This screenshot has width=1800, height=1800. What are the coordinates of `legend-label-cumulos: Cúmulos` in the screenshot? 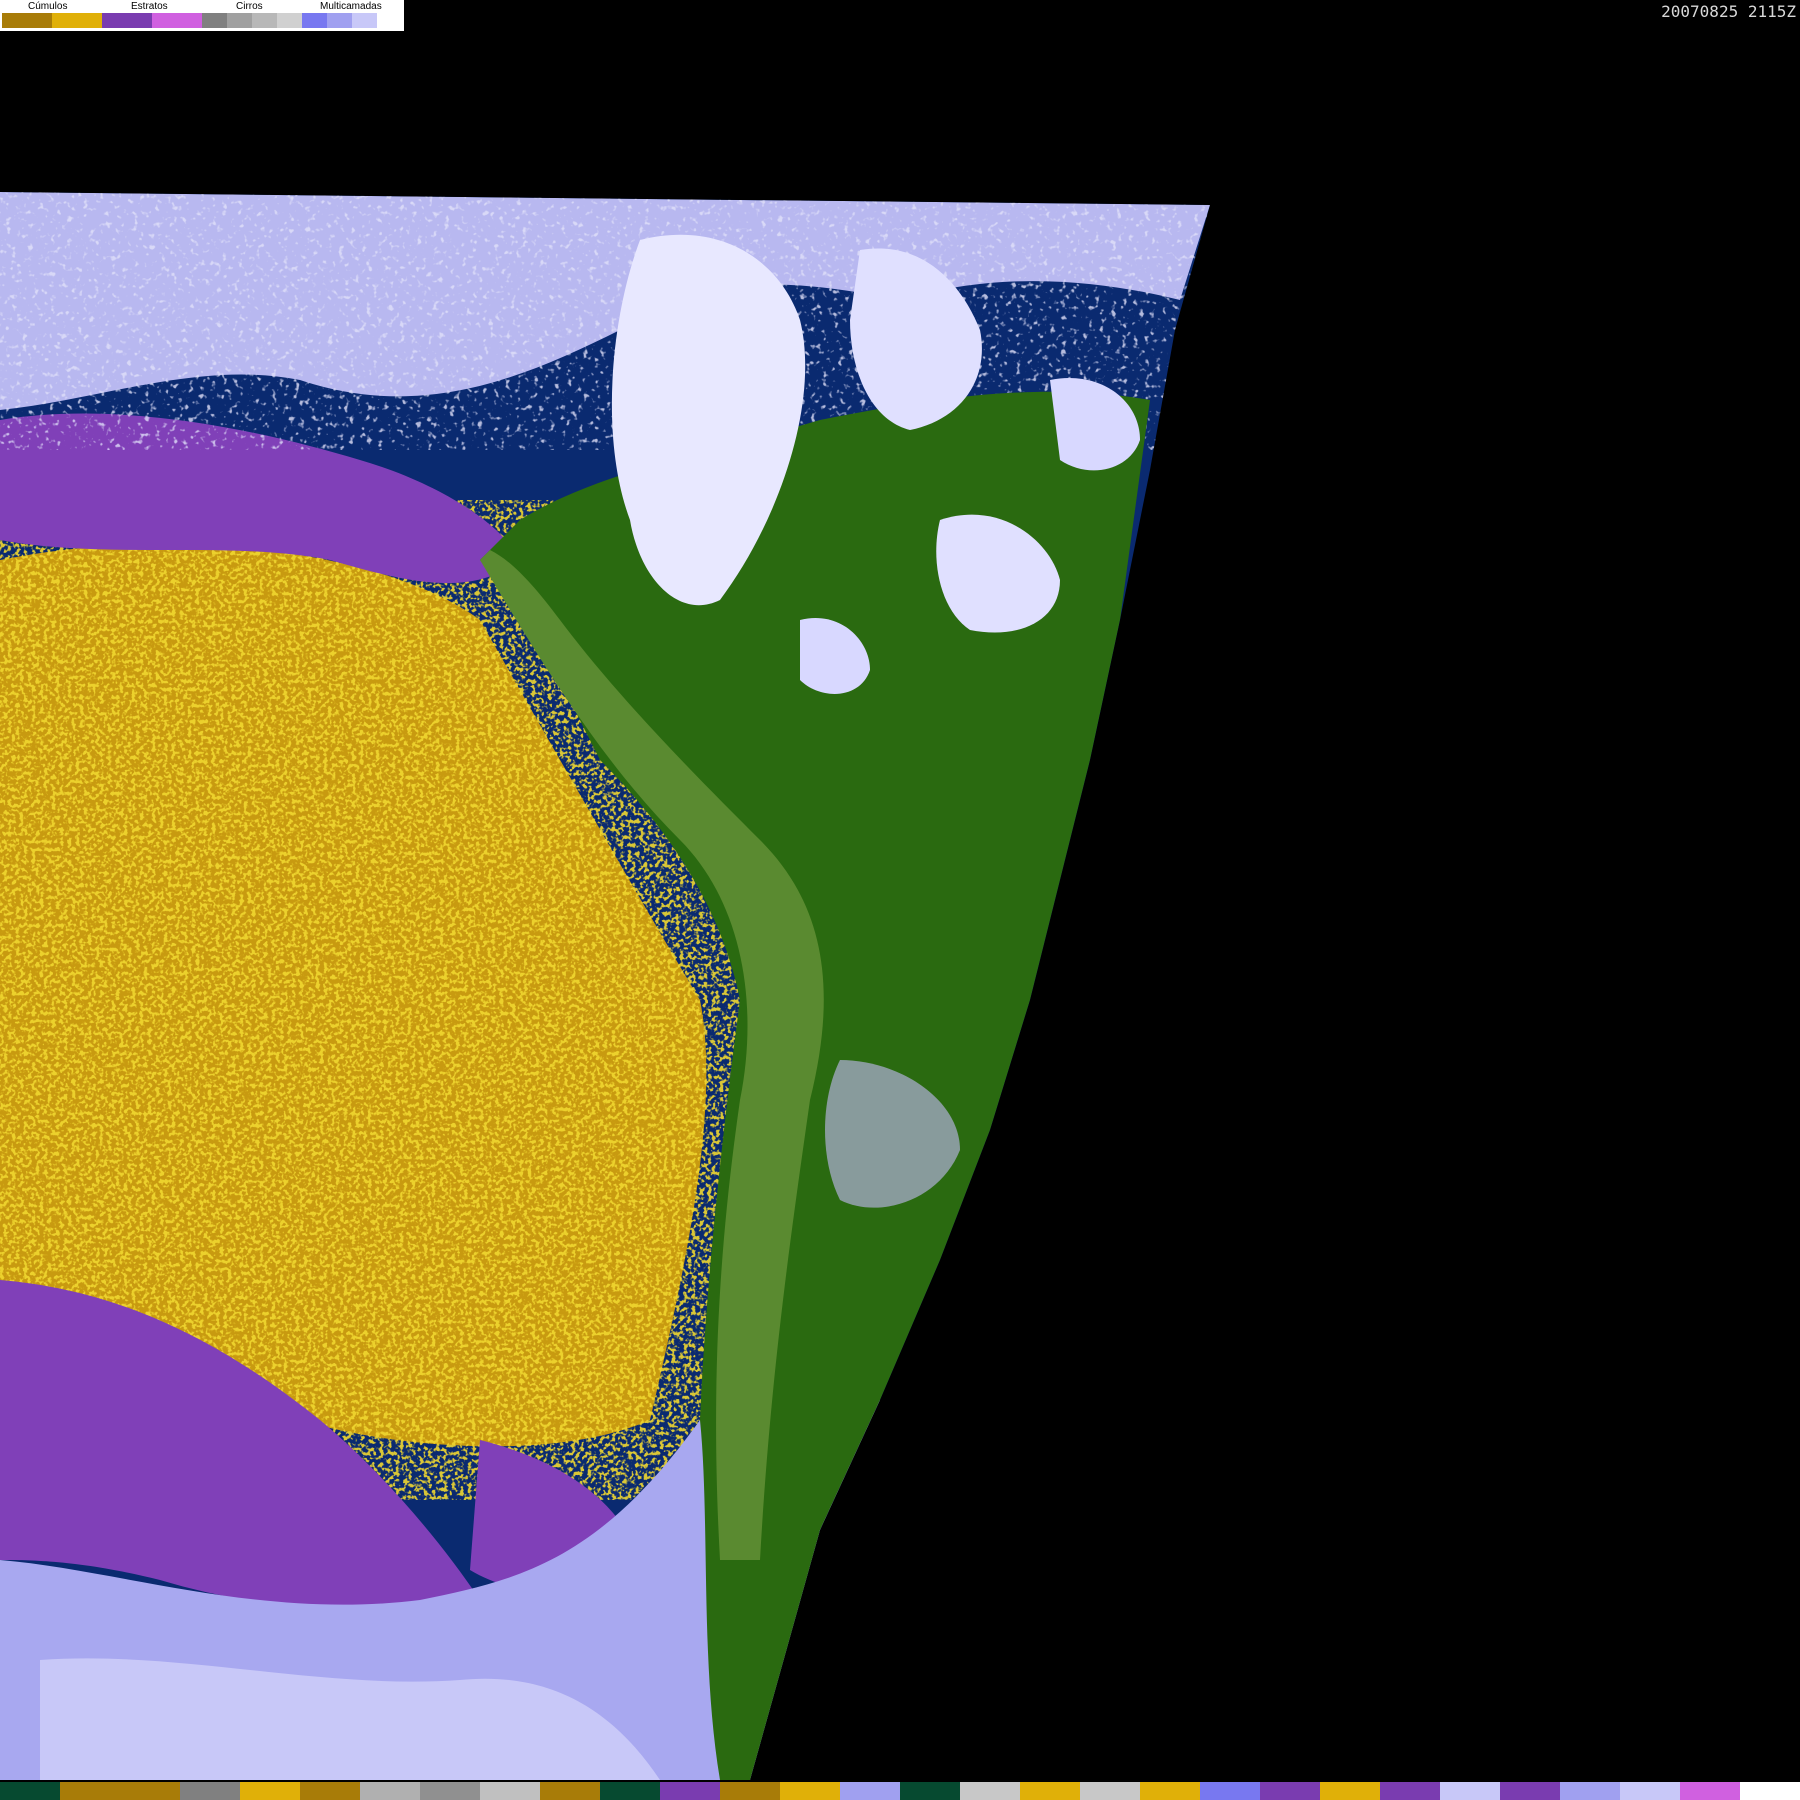 It's located at (48, 6).